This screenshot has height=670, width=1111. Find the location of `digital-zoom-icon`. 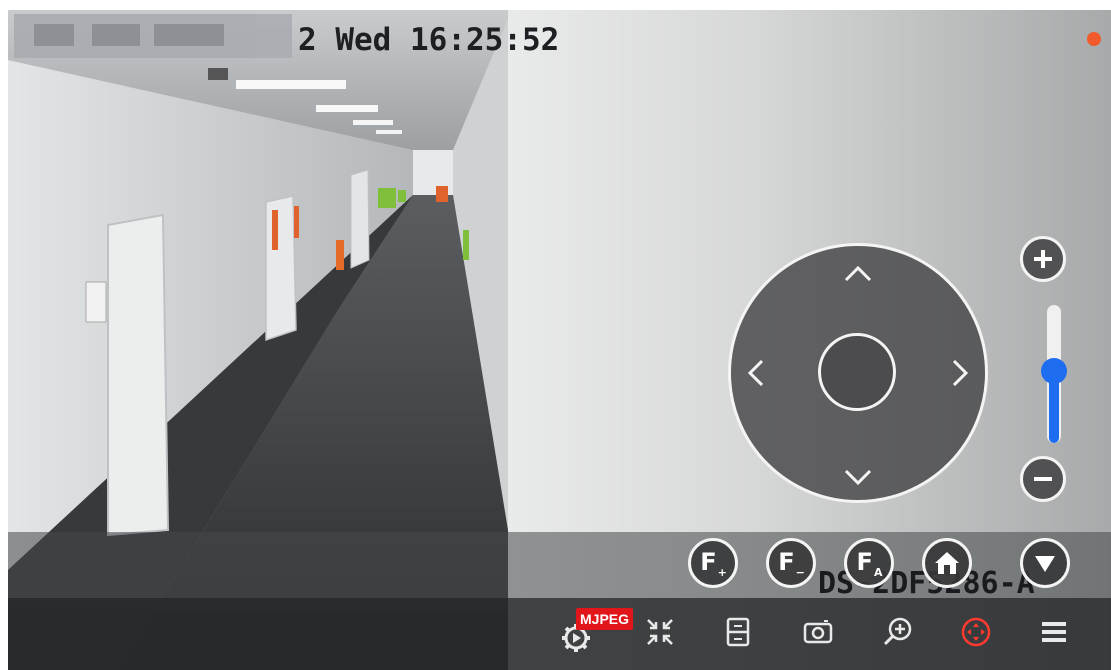

digital-zoom-icon is located at coordinates (897, 631).